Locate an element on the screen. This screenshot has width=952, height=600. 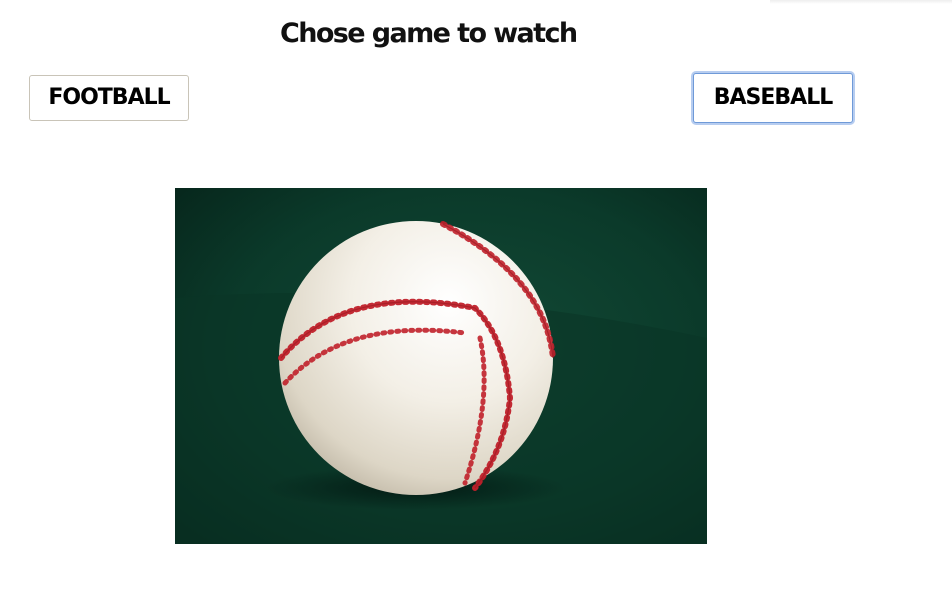
page-title: Chose game to watch is located at coordinates (429, 33).